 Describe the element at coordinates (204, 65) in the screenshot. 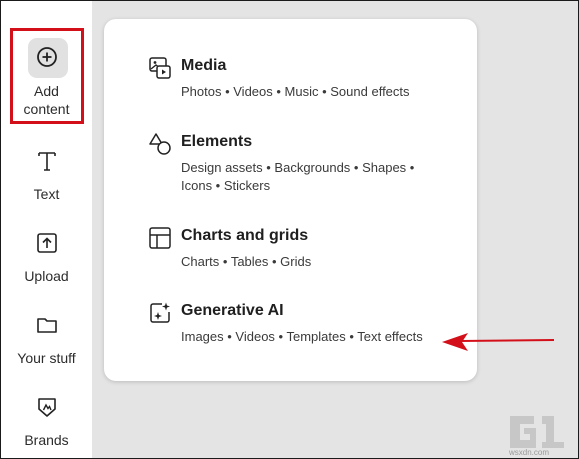

I see `section-title: Media` at that location.